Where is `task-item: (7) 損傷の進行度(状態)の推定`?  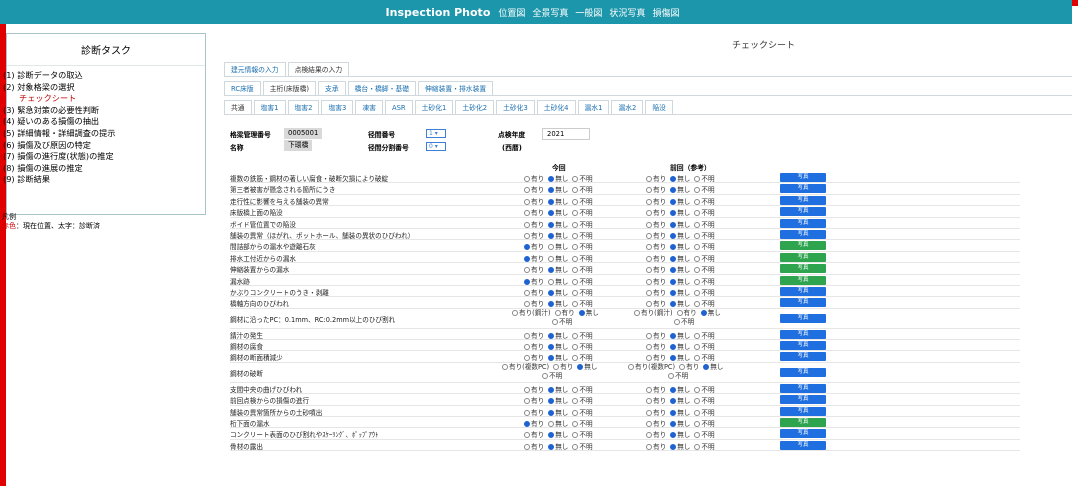 task-item: (7) 損傷の進行度(状態)の推定 is located at coordinates (59, 157).